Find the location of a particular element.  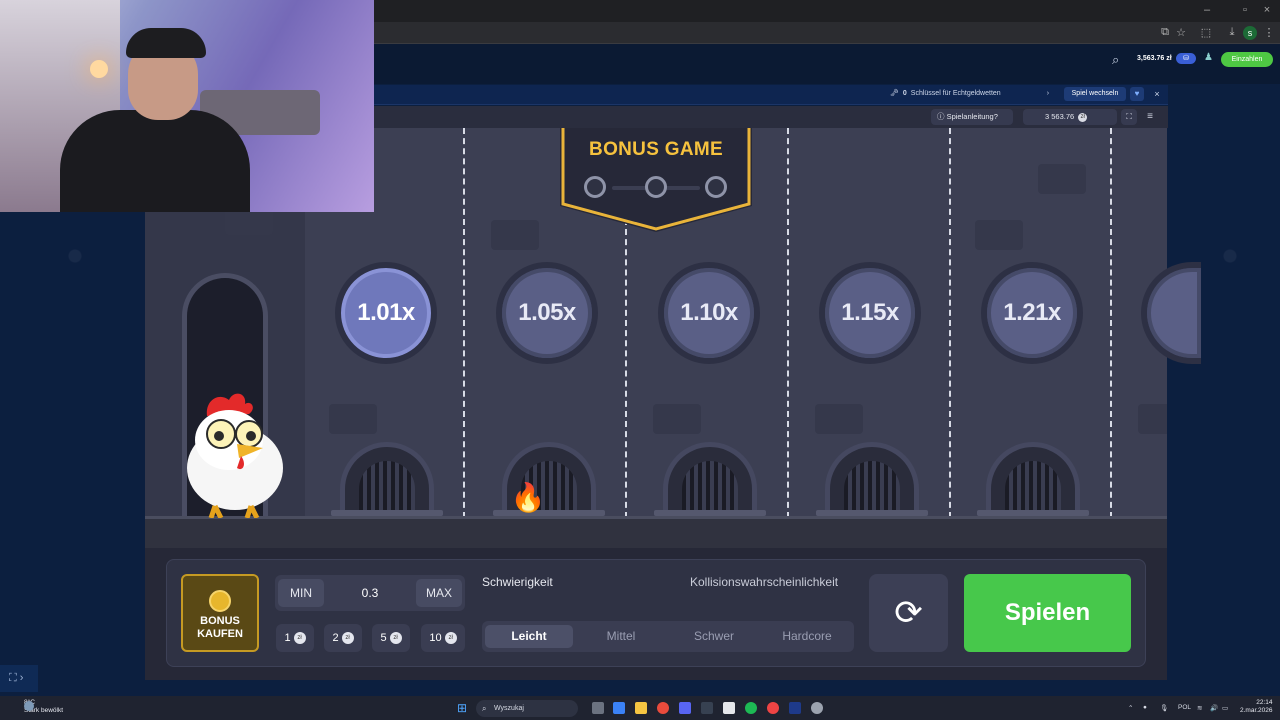

deposit-button: Einzahlen is located at coordinates (1247, 59).